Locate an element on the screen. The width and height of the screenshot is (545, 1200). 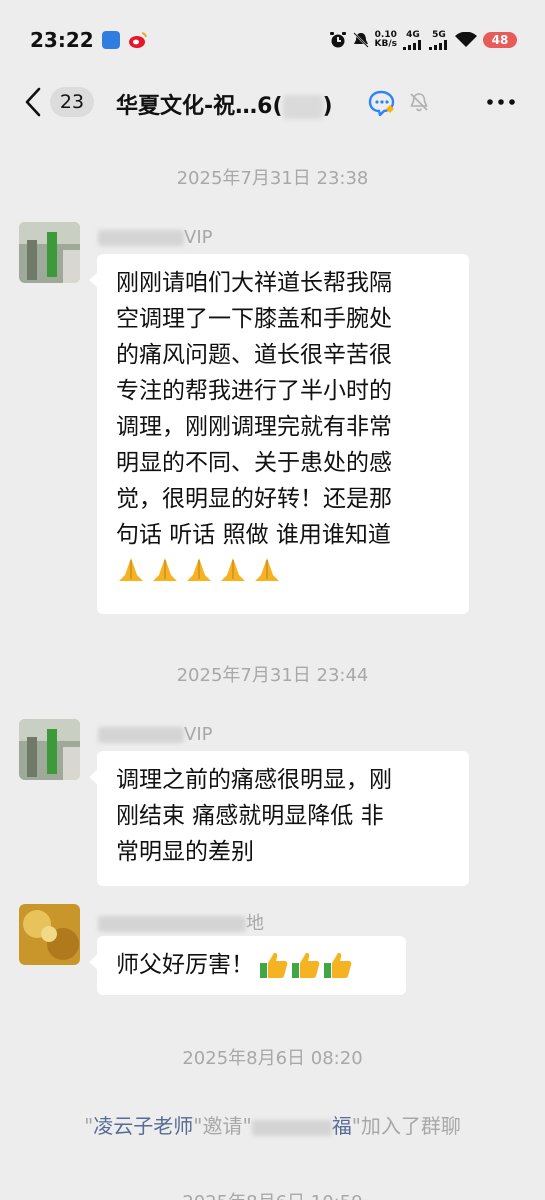
wifi-icon is located at coordinates (466, 39).